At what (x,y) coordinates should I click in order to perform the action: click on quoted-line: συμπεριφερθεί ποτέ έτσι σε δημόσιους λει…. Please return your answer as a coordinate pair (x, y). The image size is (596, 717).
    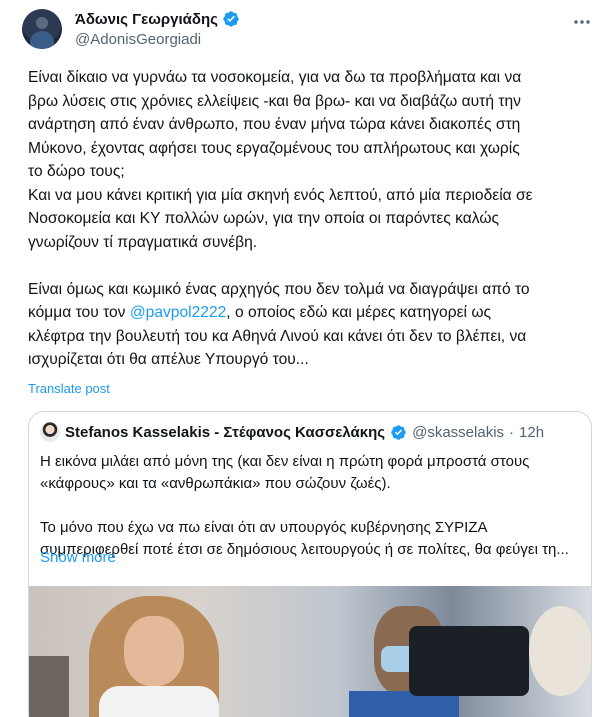
    Looking at the image, I should click on (304, 549).